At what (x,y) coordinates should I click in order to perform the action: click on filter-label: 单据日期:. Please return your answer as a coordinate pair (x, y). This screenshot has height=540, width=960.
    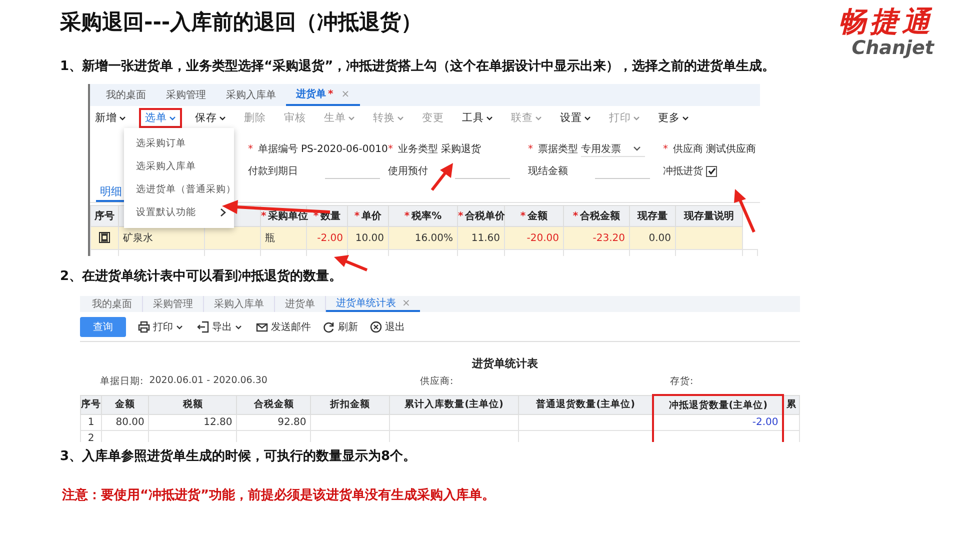
    Looking at the image, I should click on (122, 382).